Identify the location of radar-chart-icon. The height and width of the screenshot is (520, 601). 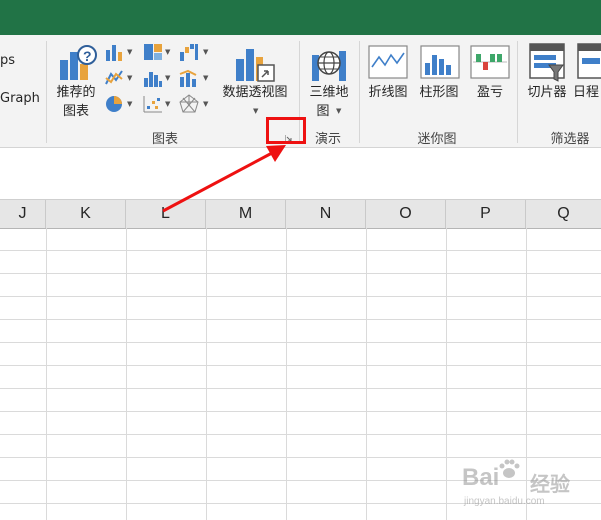
(189, 104).